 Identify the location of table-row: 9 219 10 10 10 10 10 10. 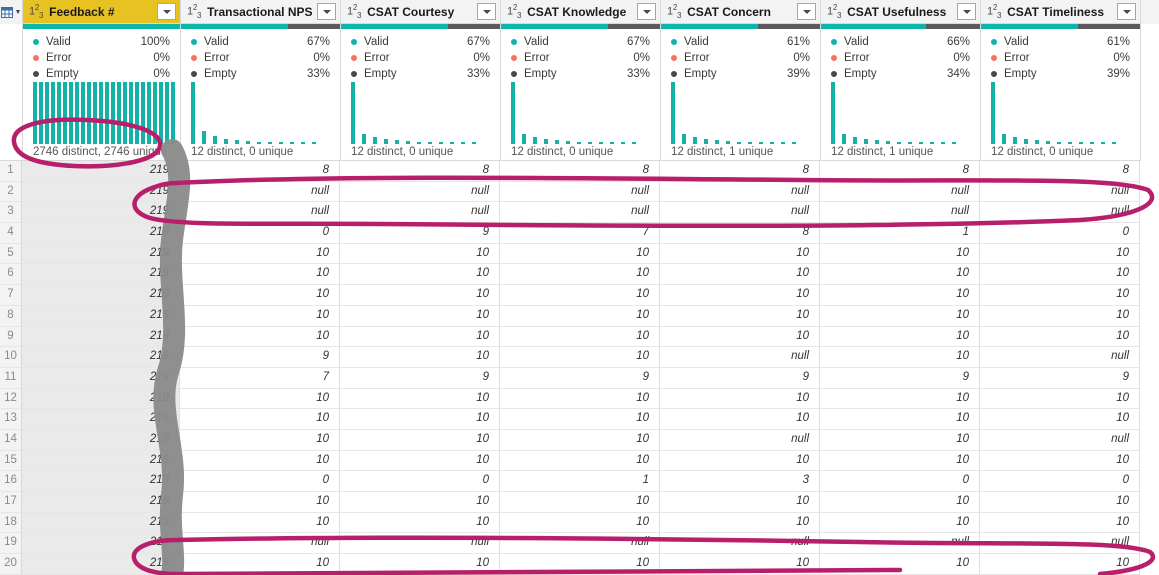
(579, 337).